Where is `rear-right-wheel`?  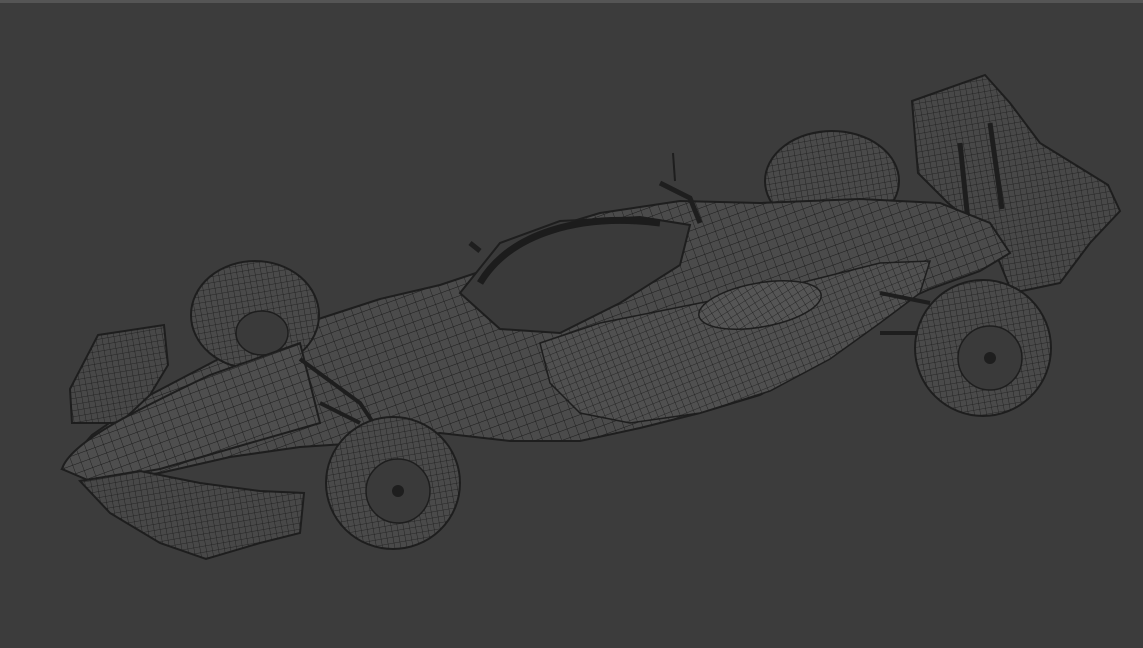
rear-right-wheel is located at coordinates (983, 348).